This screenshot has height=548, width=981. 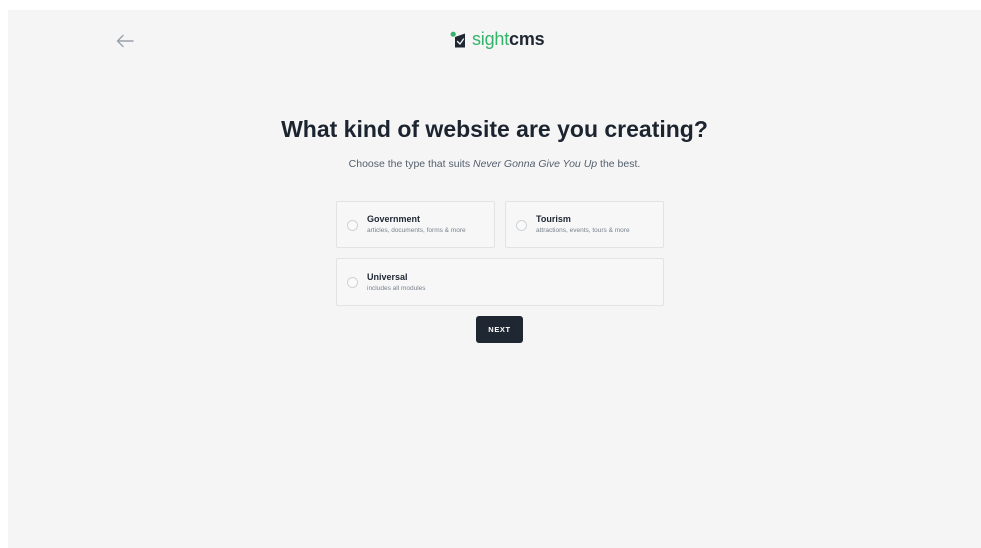 I want to click on logo-text-sight: sight, so click(x=491, y=39).